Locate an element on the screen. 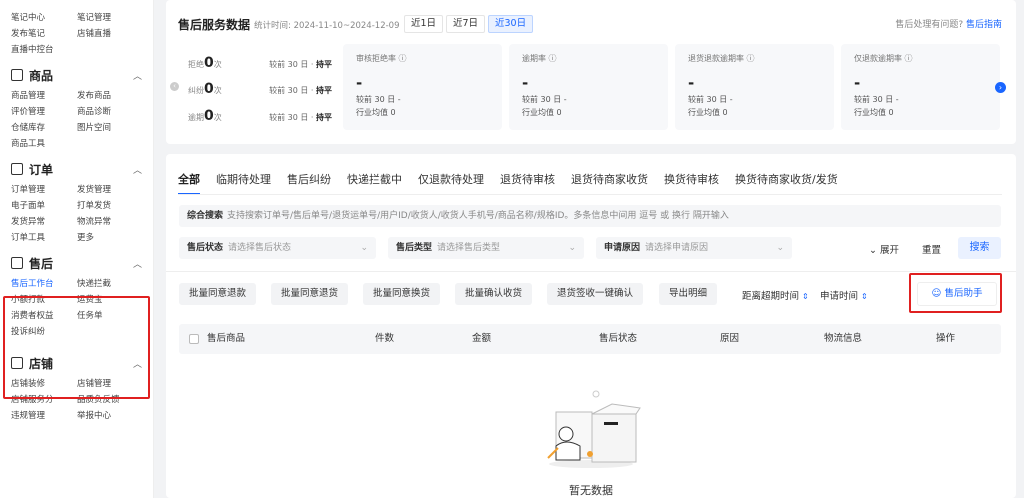  sort-label: 距离超期时间 is located at coordinates (771, 296).